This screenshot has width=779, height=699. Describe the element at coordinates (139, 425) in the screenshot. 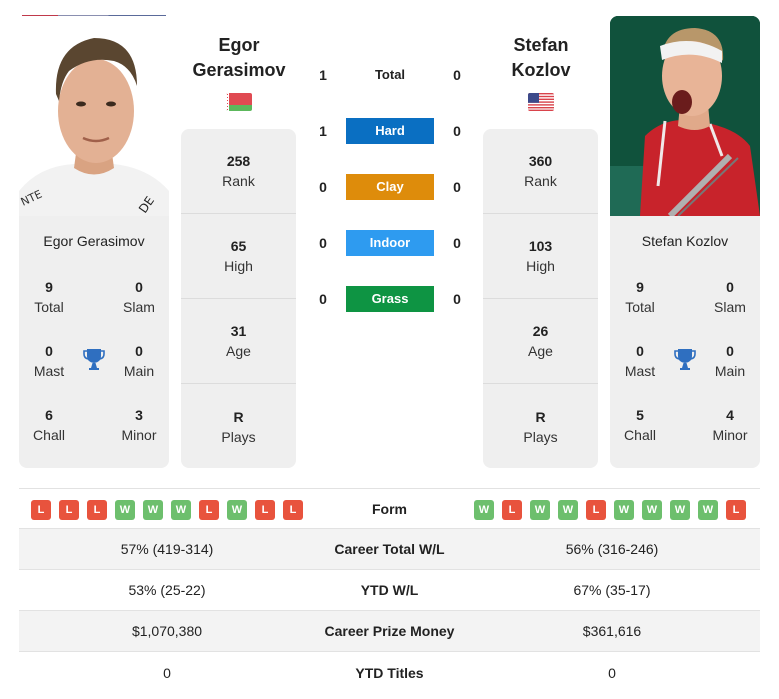

I see `titles-minor: 3 Minor` at that location.